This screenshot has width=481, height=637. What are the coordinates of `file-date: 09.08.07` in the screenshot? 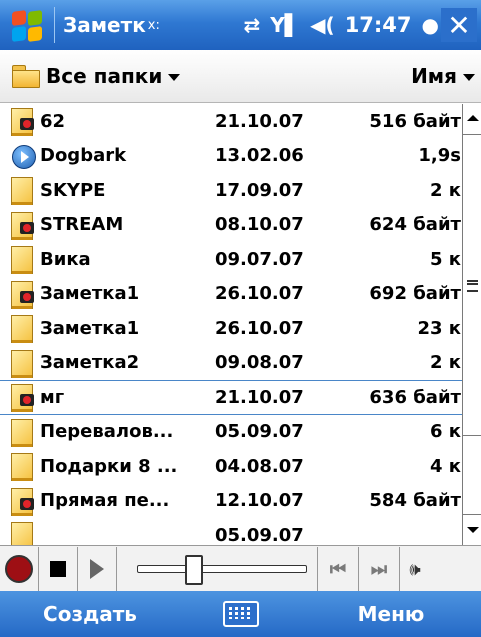 It's located at (259, 363).